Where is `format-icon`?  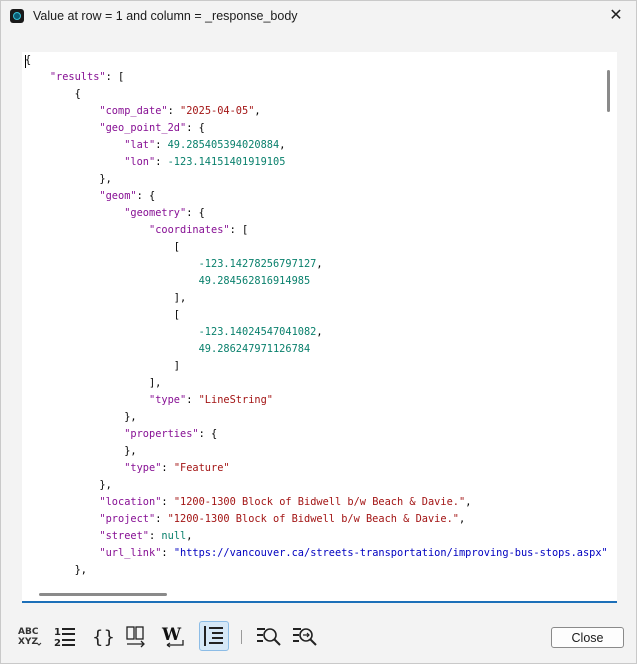 format-icon is located at coordinates (214, 636).